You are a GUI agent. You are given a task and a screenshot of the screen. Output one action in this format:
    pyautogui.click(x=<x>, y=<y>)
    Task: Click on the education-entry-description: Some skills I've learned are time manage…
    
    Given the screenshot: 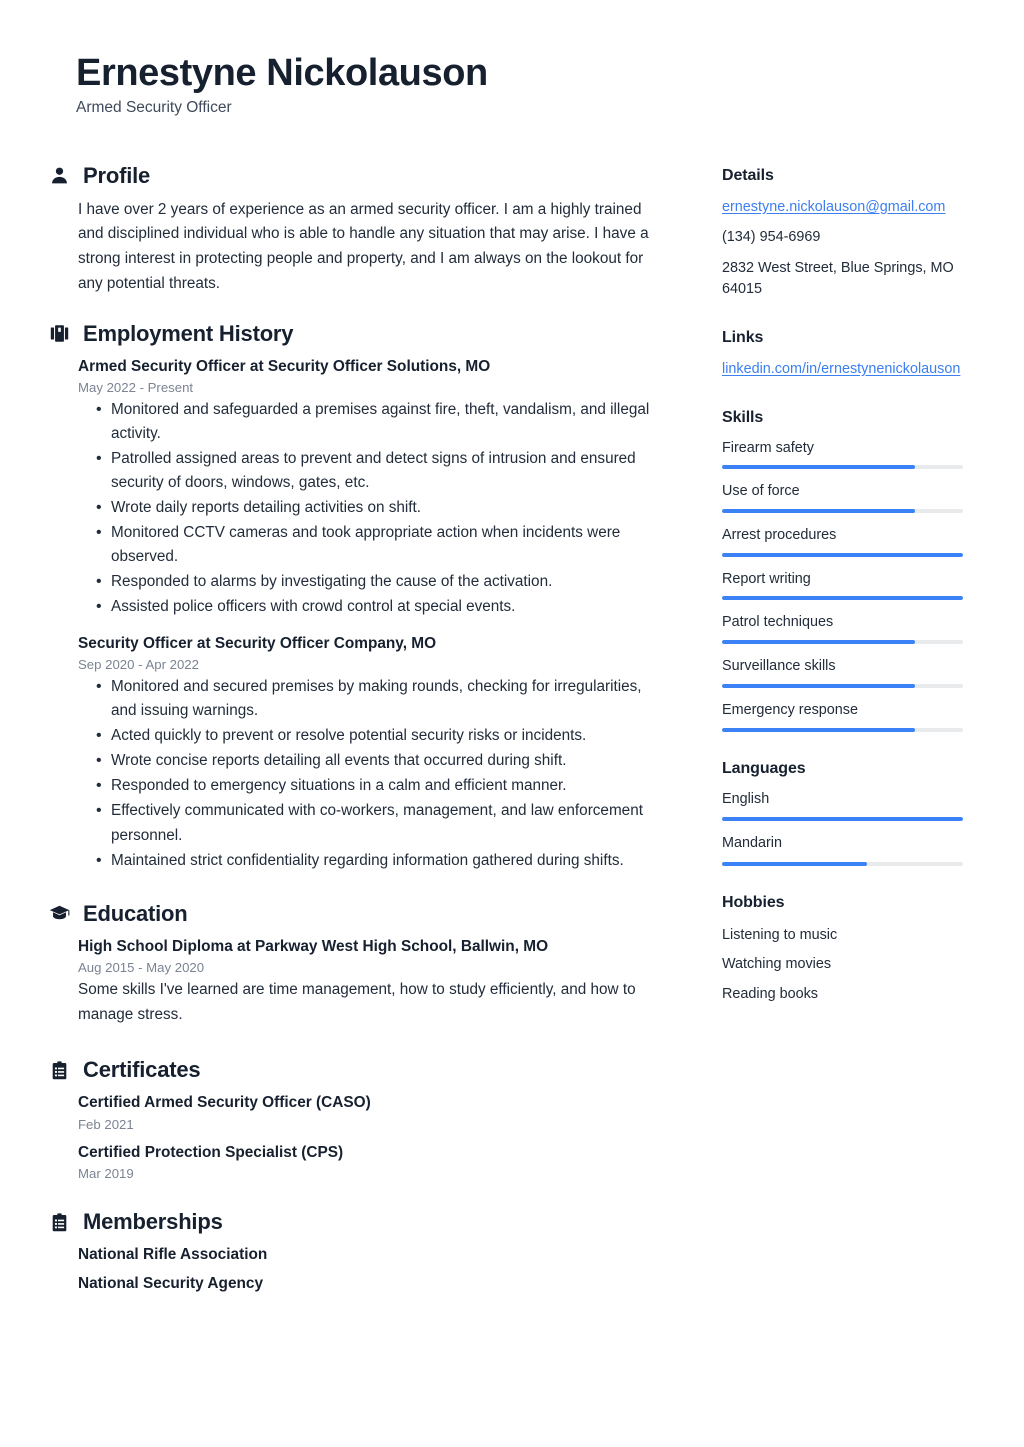 What is the action you would take?
    pyautogui.click(x=357, y=1001)
    